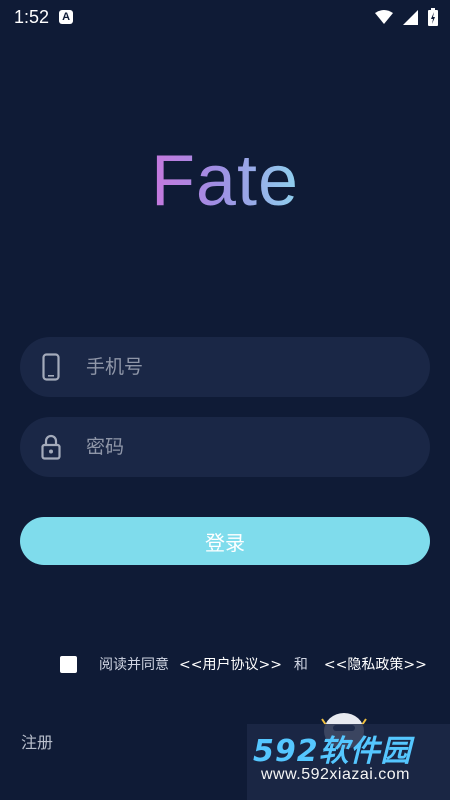 This screenshot has width=450, height=800. What do you see at coordinates (225, 17) in the screenshot?
I see `status-bar: 1:52 A` at bounding box center [225, 17].